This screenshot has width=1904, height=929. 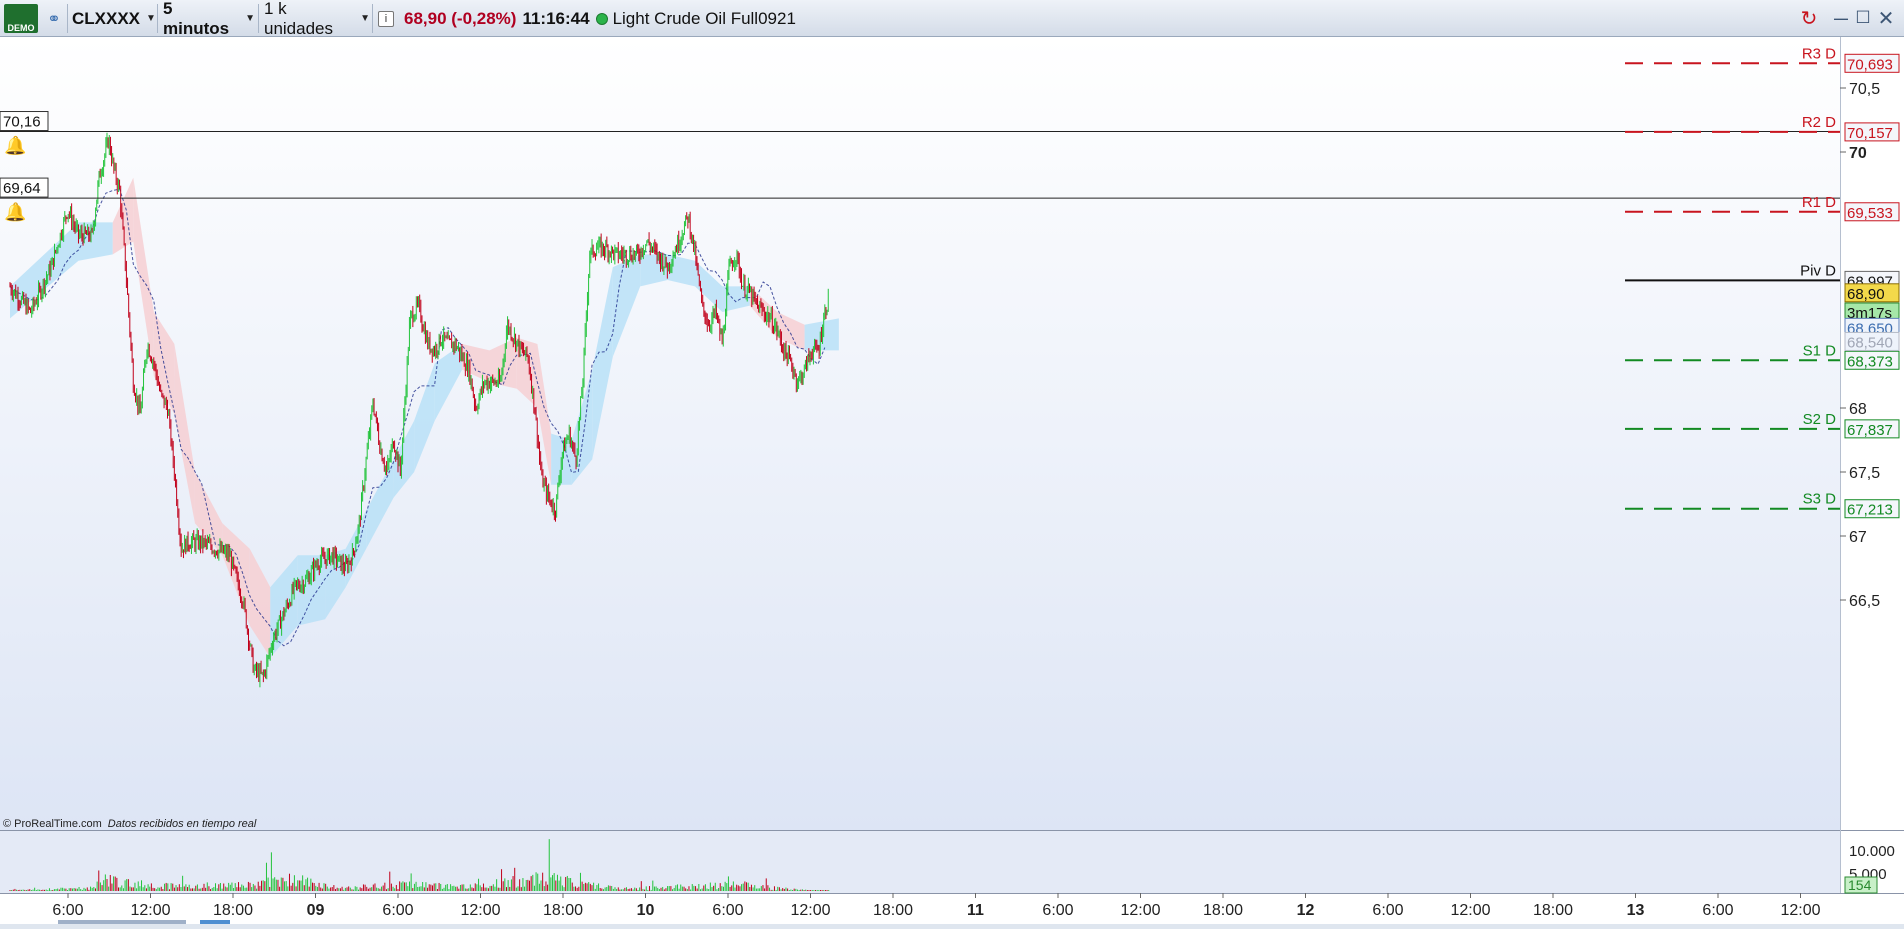 What do you see at coordinates (1860, 885) in the screenshot?
I see `volume-current-label: 154` at bounding box center [1860, 885].